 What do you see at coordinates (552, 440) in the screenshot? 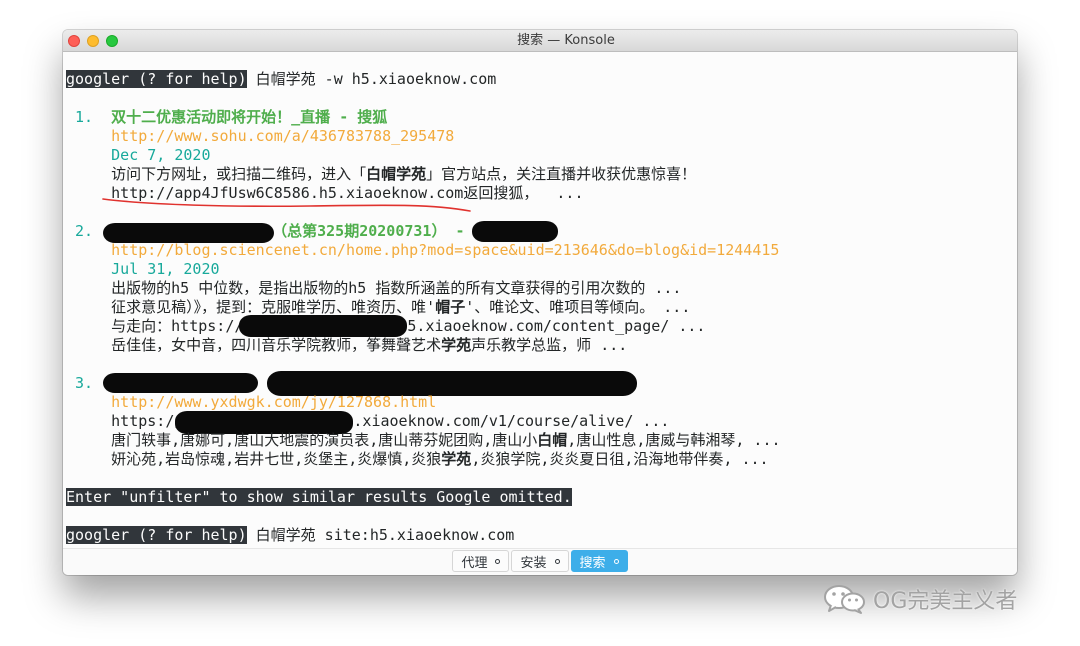
I see `abstract-keyword: 白帽` at bounding box center [552, 440].